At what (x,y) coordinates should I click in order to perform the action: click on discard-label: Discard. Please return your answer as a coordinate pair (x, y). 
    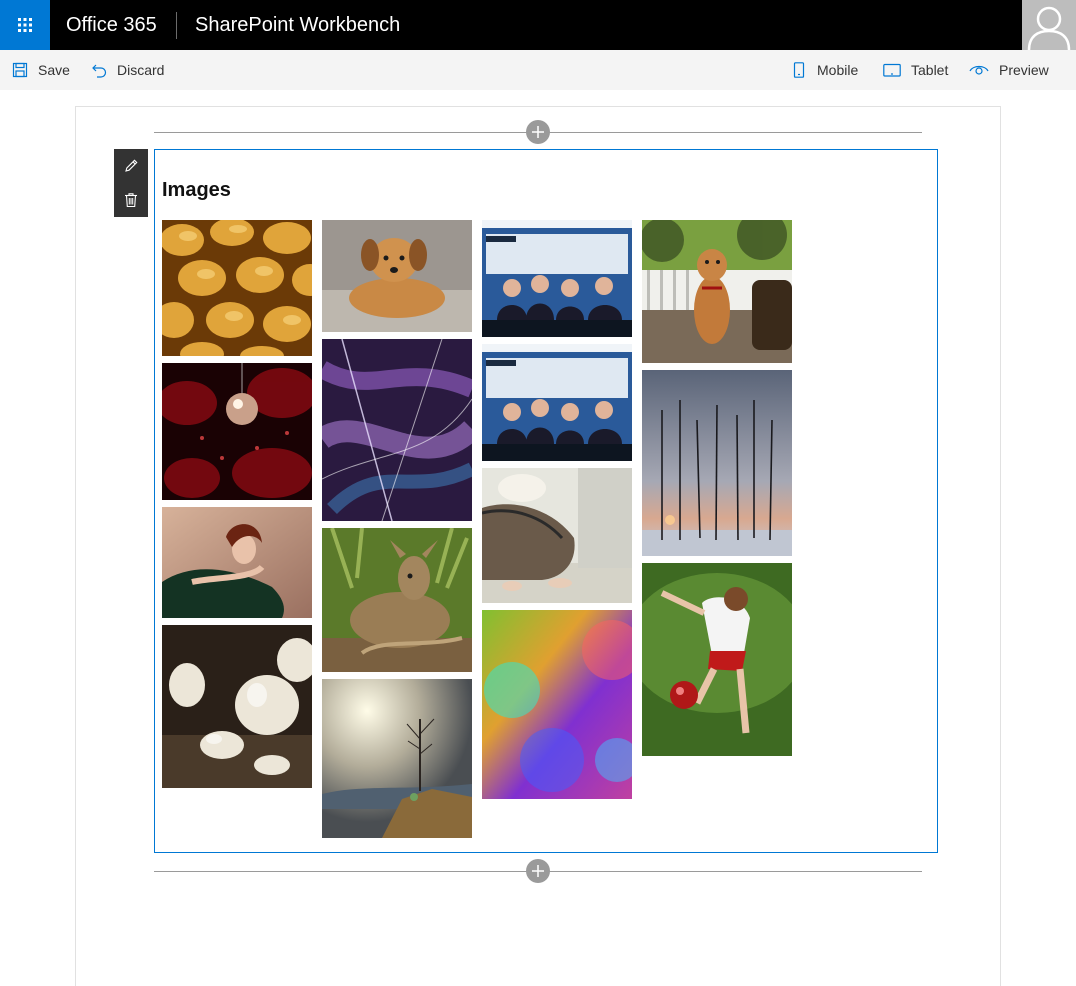
    Looking at the image, I should click on (141, 70).